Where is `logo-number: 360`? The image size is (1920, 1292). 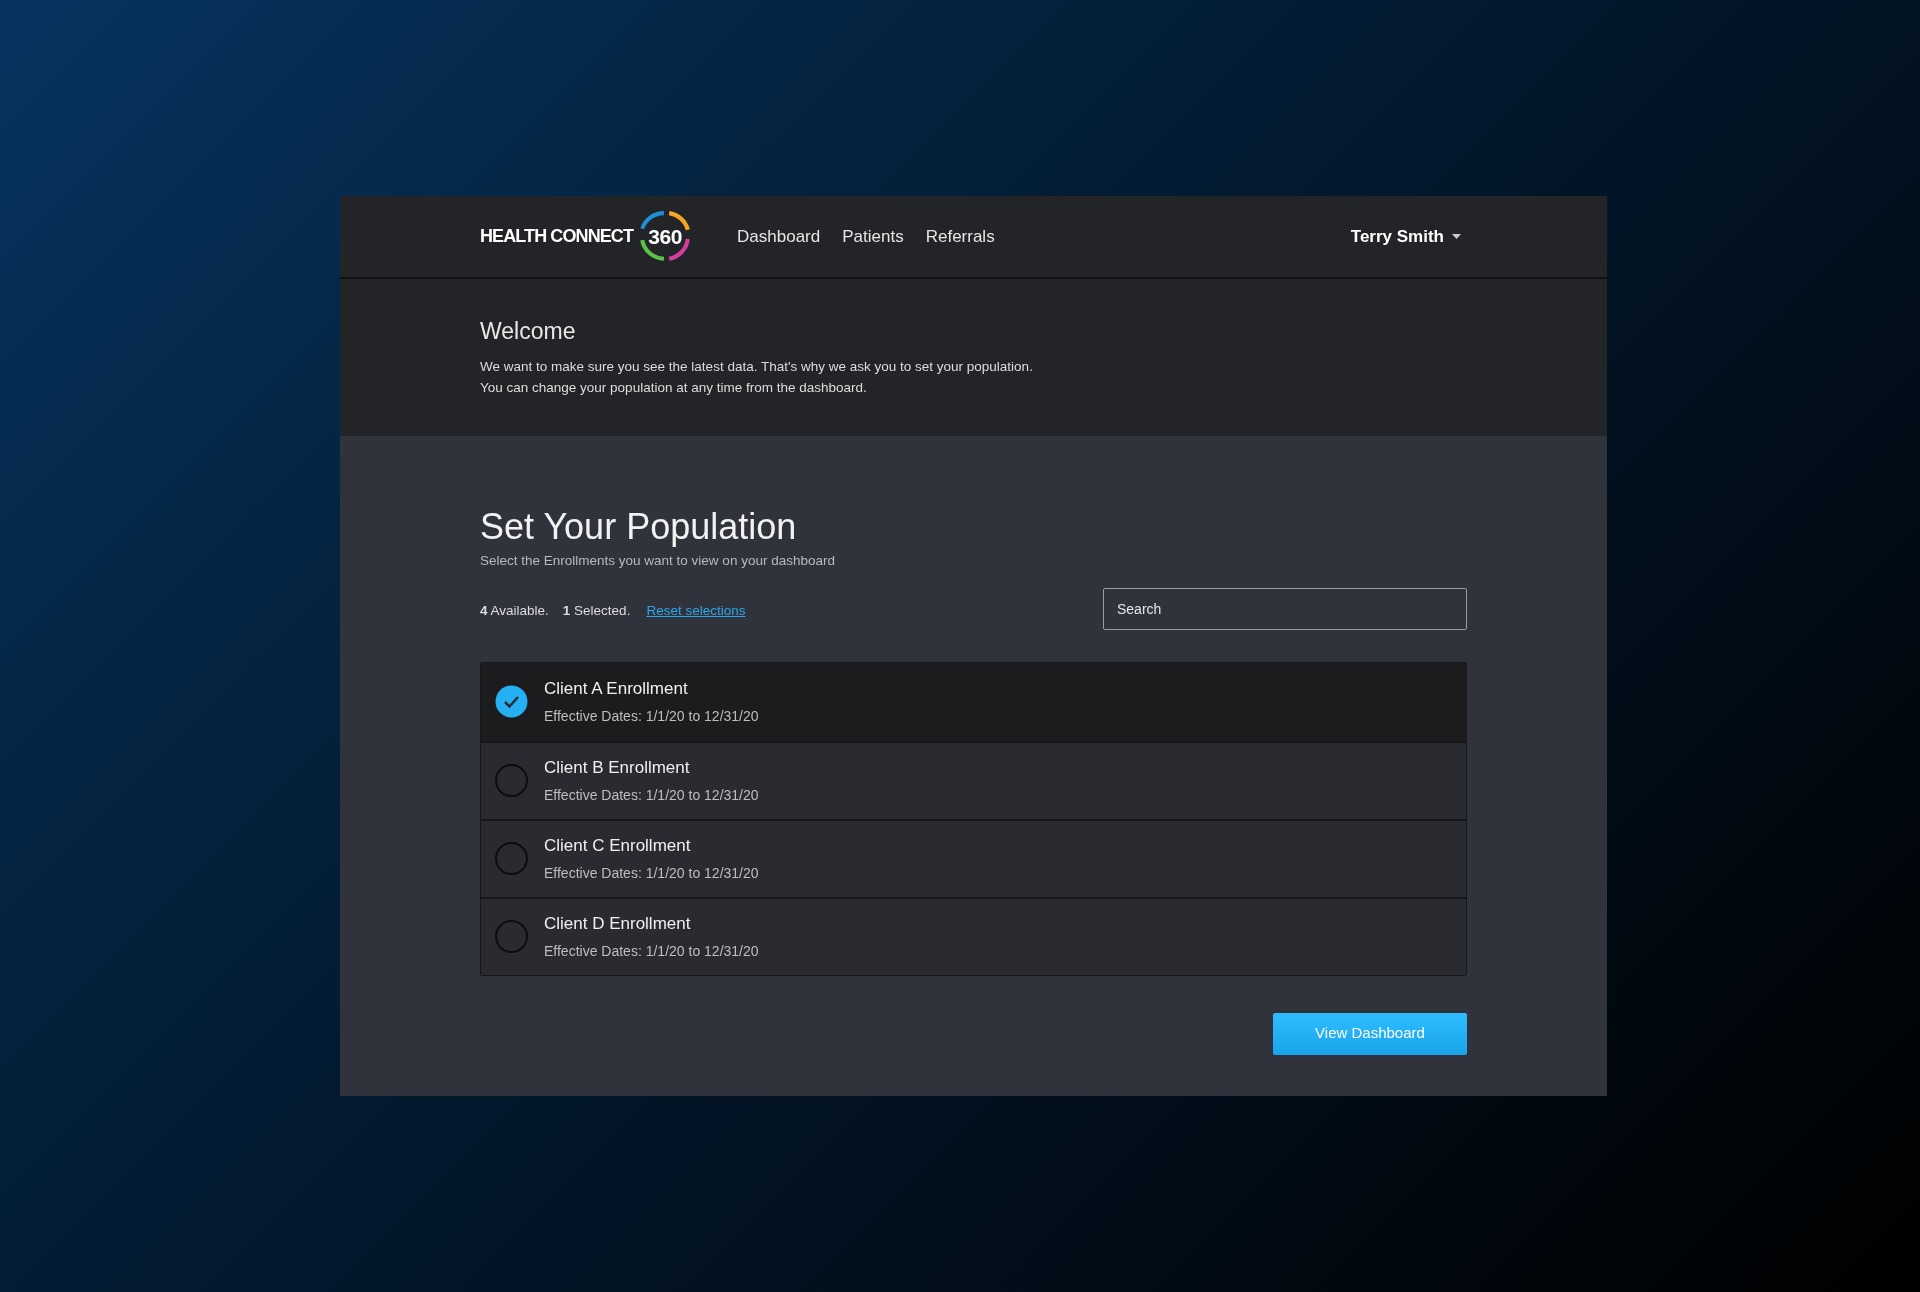 logo-number: 360 is located at coordinates (665, 236).